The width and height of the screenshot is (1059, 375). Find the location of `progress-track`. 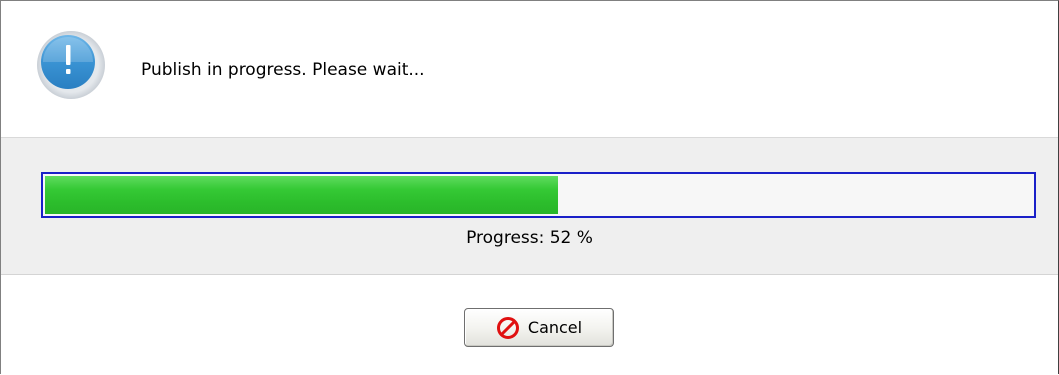

progress-track is located at coordinates (538, 195).